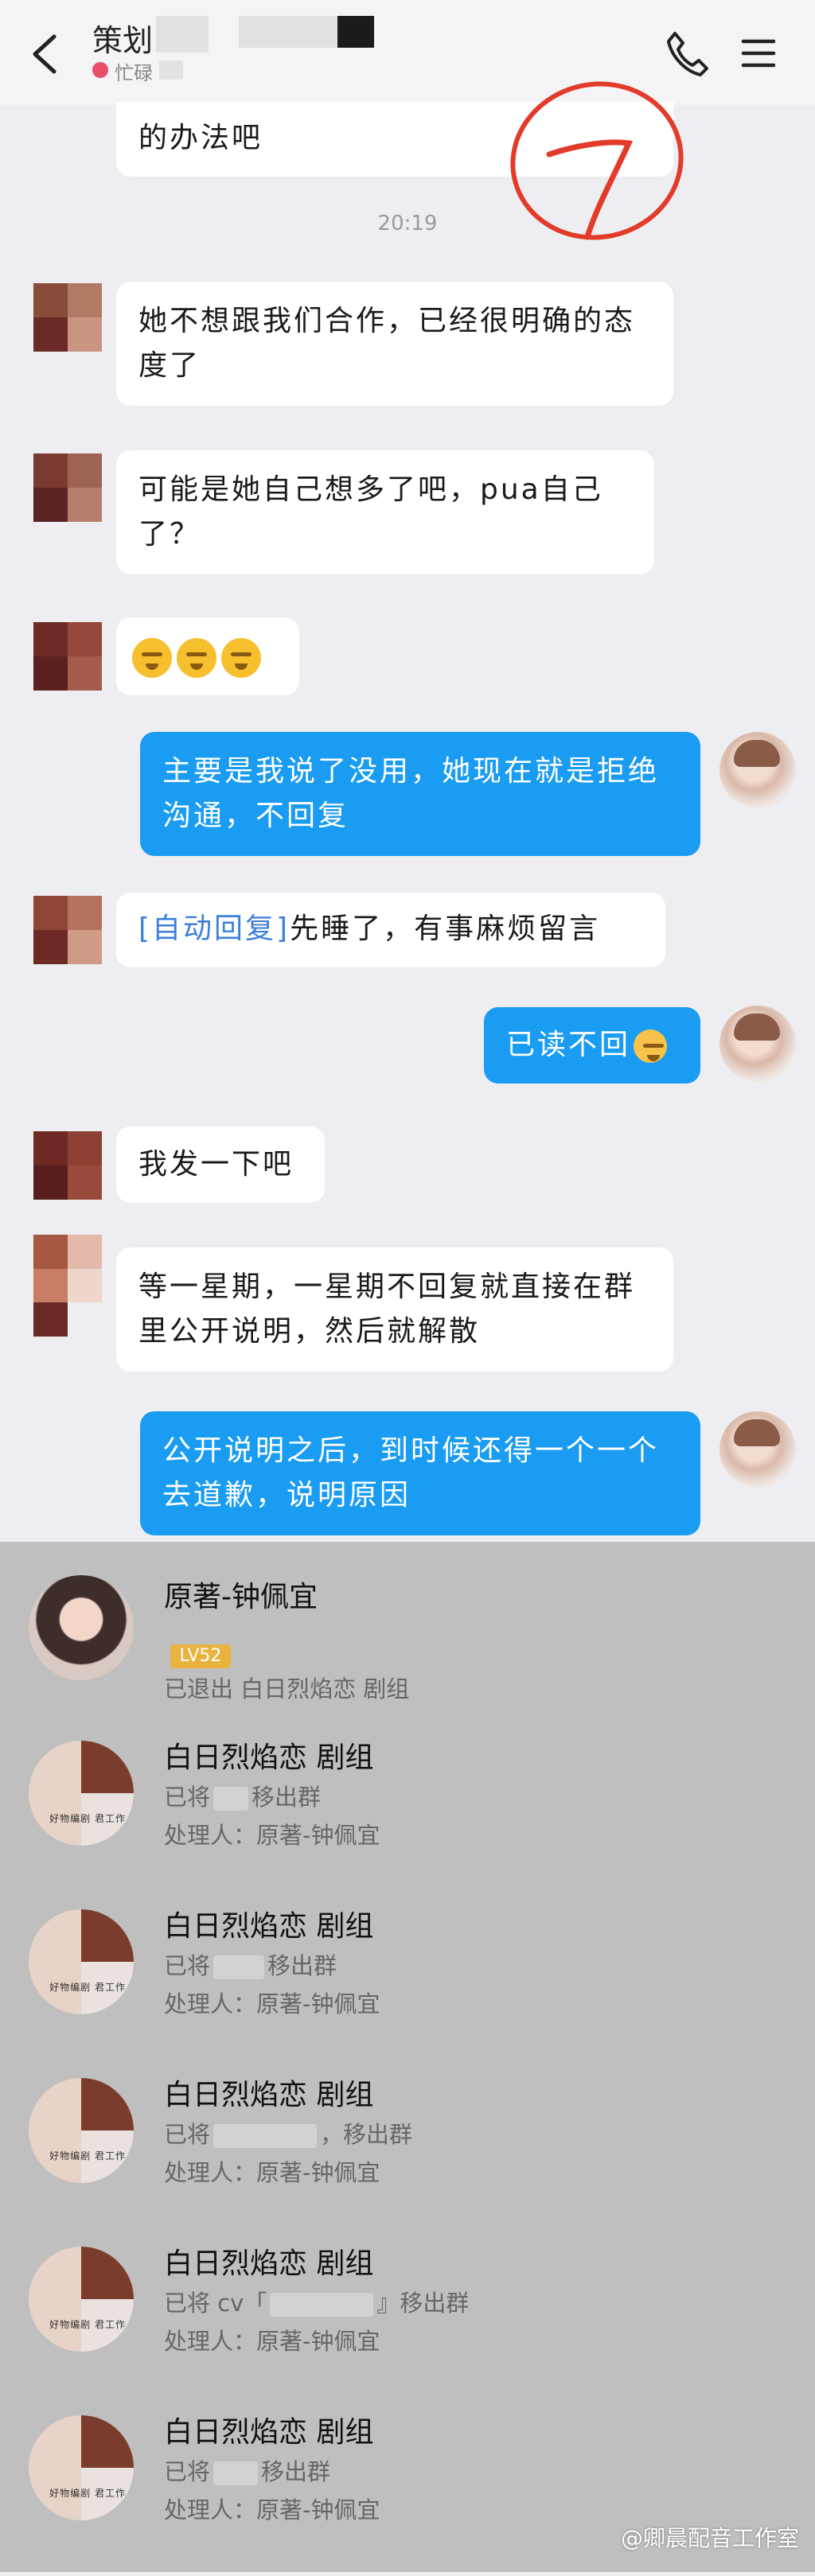 This screenshot has width=815, height=2576. Describe the element at coordinates (215, 929) in the screenshot. I see `auto-reply-tag: [自动回复]` at that location.